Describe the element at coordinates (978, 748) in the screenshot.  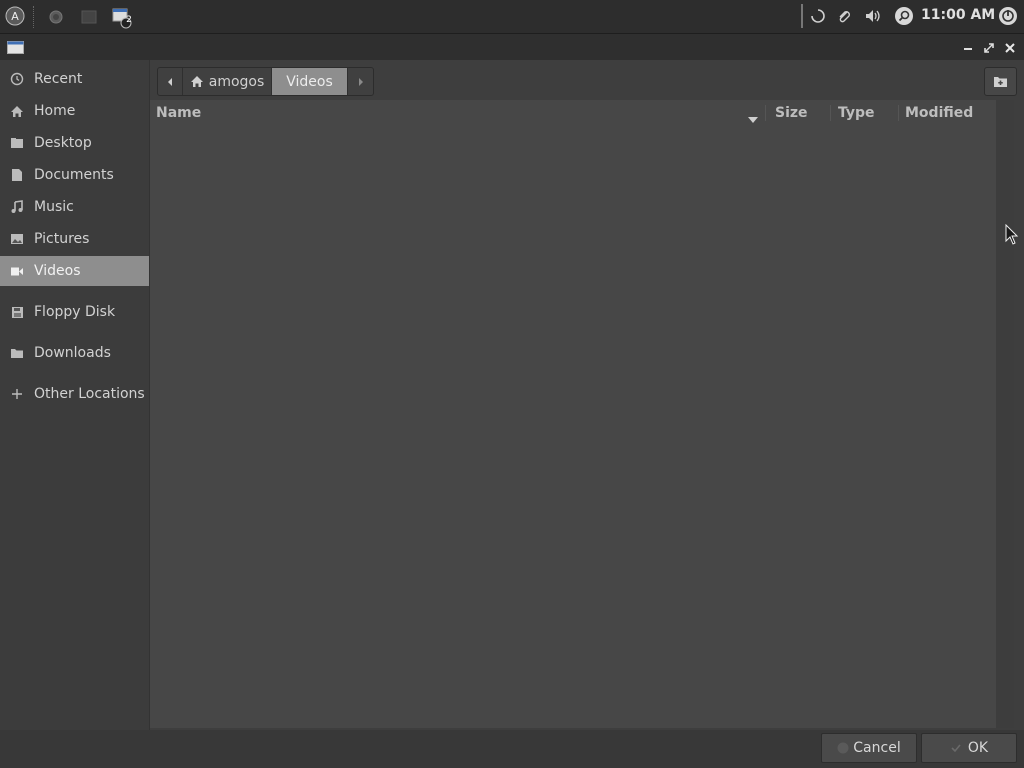
I see `ok-button-label: OK` at that location.